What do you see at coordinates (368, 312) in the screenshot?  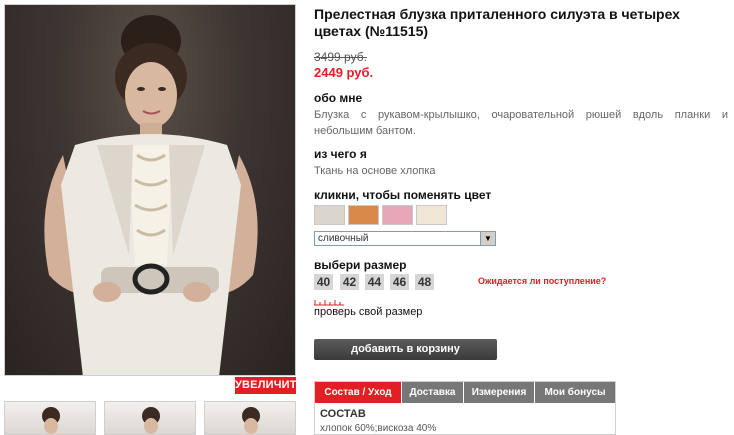 I see `size-check-link: проверь свой размер` at bounding box center [368, 312].